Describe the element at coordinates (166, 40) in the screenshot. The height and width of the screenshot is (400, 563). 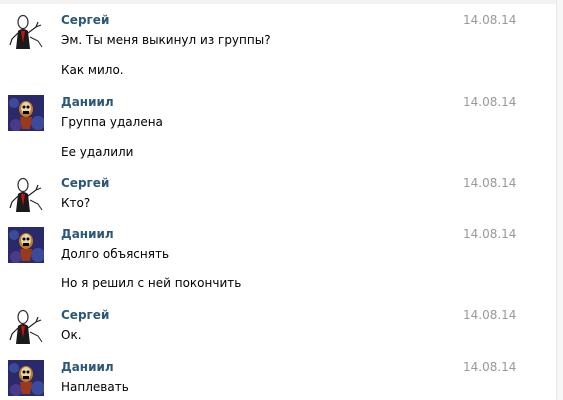
I see `message-text: Эм. Ты меня выкинул из группы?` at that location.